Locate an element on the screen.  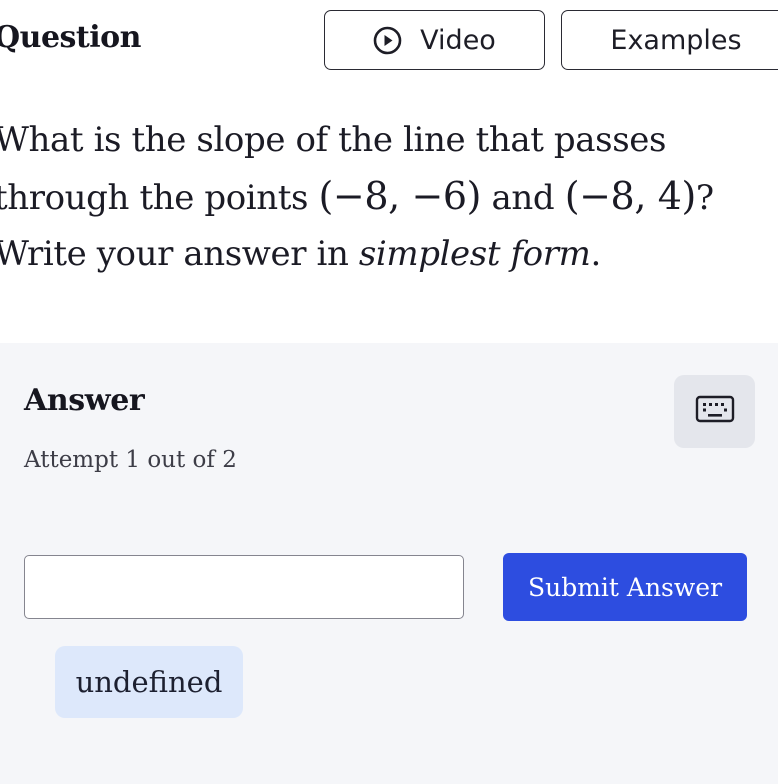
keyboard-toggle-button is located at coordinates (714, 411).